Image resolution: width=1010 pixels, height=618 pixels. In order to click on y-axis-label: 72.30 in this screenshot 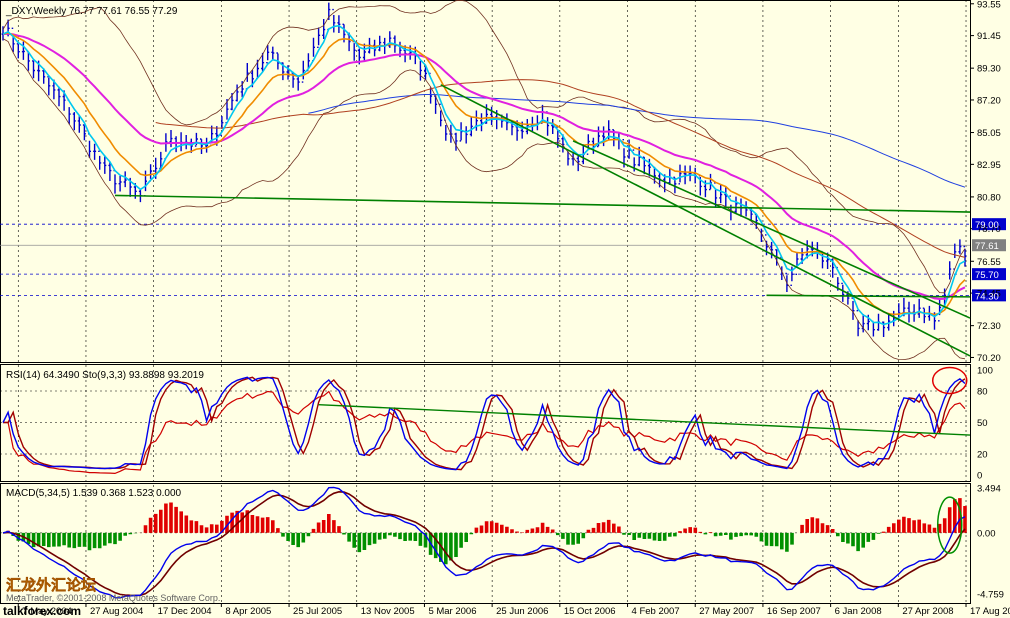, I will do `click(989, 326)`.